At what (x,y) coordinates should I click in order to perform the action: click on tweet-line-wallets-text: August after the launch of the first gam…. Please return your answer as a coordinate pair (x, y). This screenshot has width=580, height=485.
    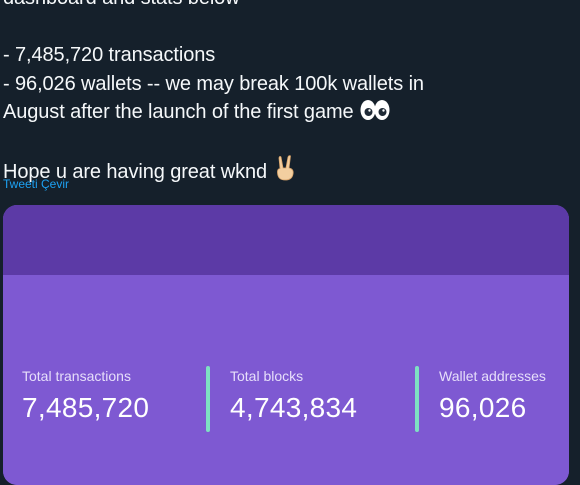
    Looking at the image, I should click on (178, 112).